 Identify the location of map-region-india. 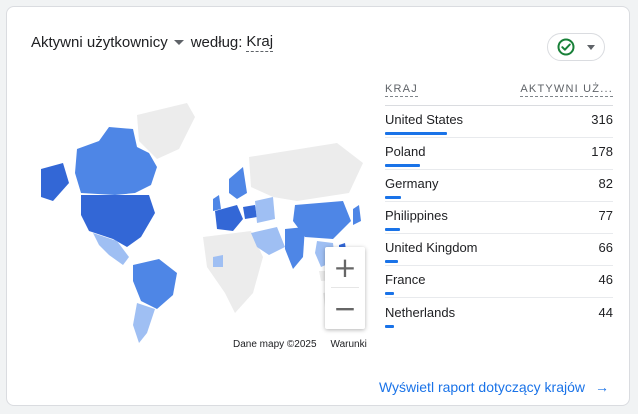
(295, 248).